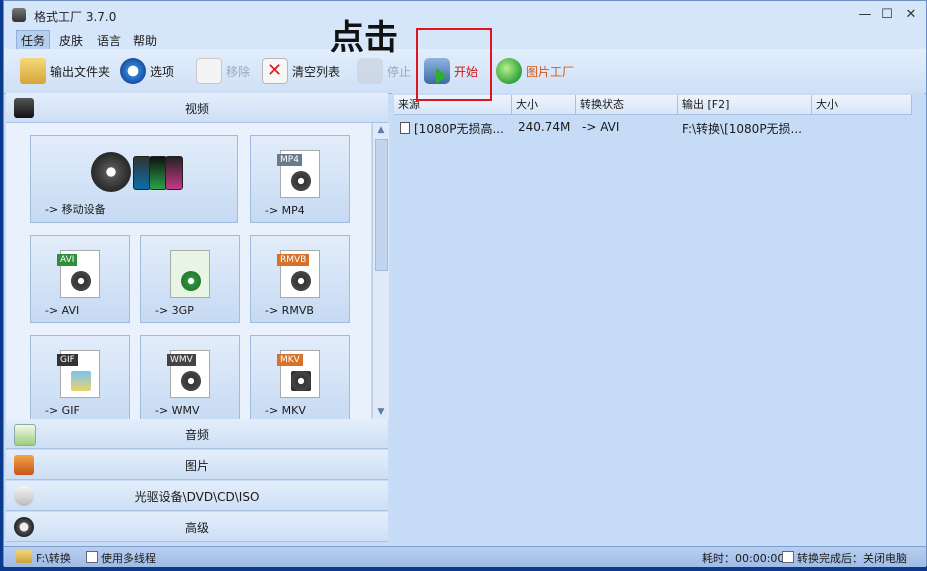 This screenshot has height=571, width=927. I want to click on menu-skin: 皮肤, so click(71, 40).